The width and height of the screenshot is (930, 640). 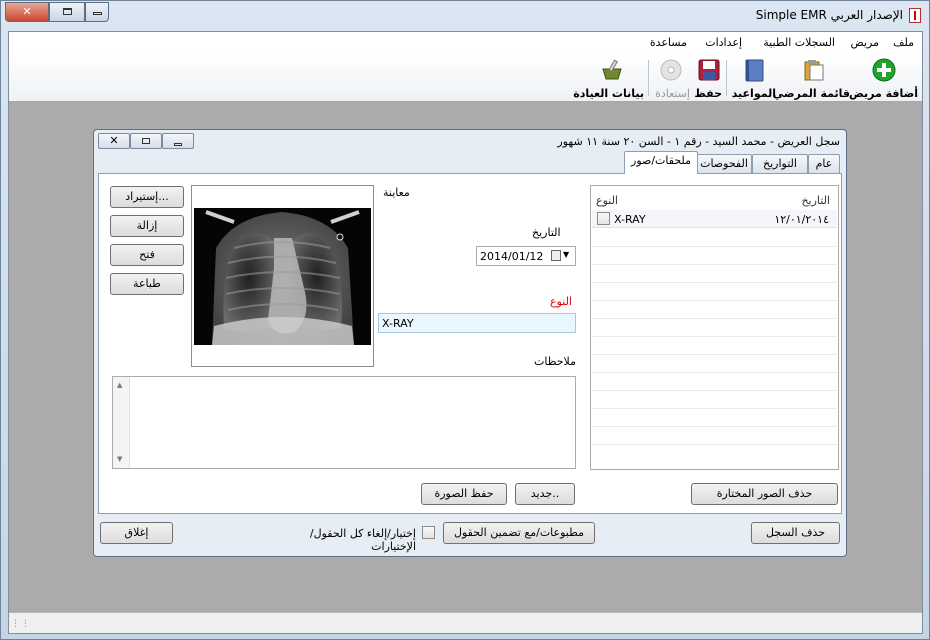 I want to click on record-close-button: ✕, so click(x=114, y=141).